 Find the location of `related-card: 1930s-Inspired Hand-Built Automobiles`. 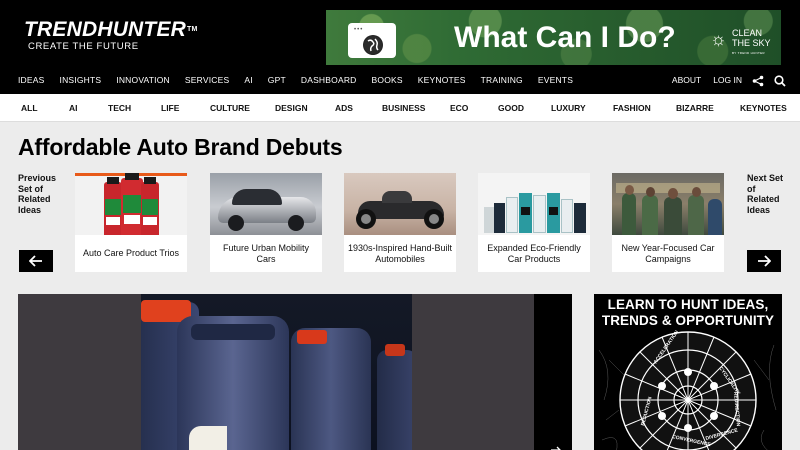

related-card: 1930s-Inspired Hand-Built Automobiles is located at coordinates (400, 222).